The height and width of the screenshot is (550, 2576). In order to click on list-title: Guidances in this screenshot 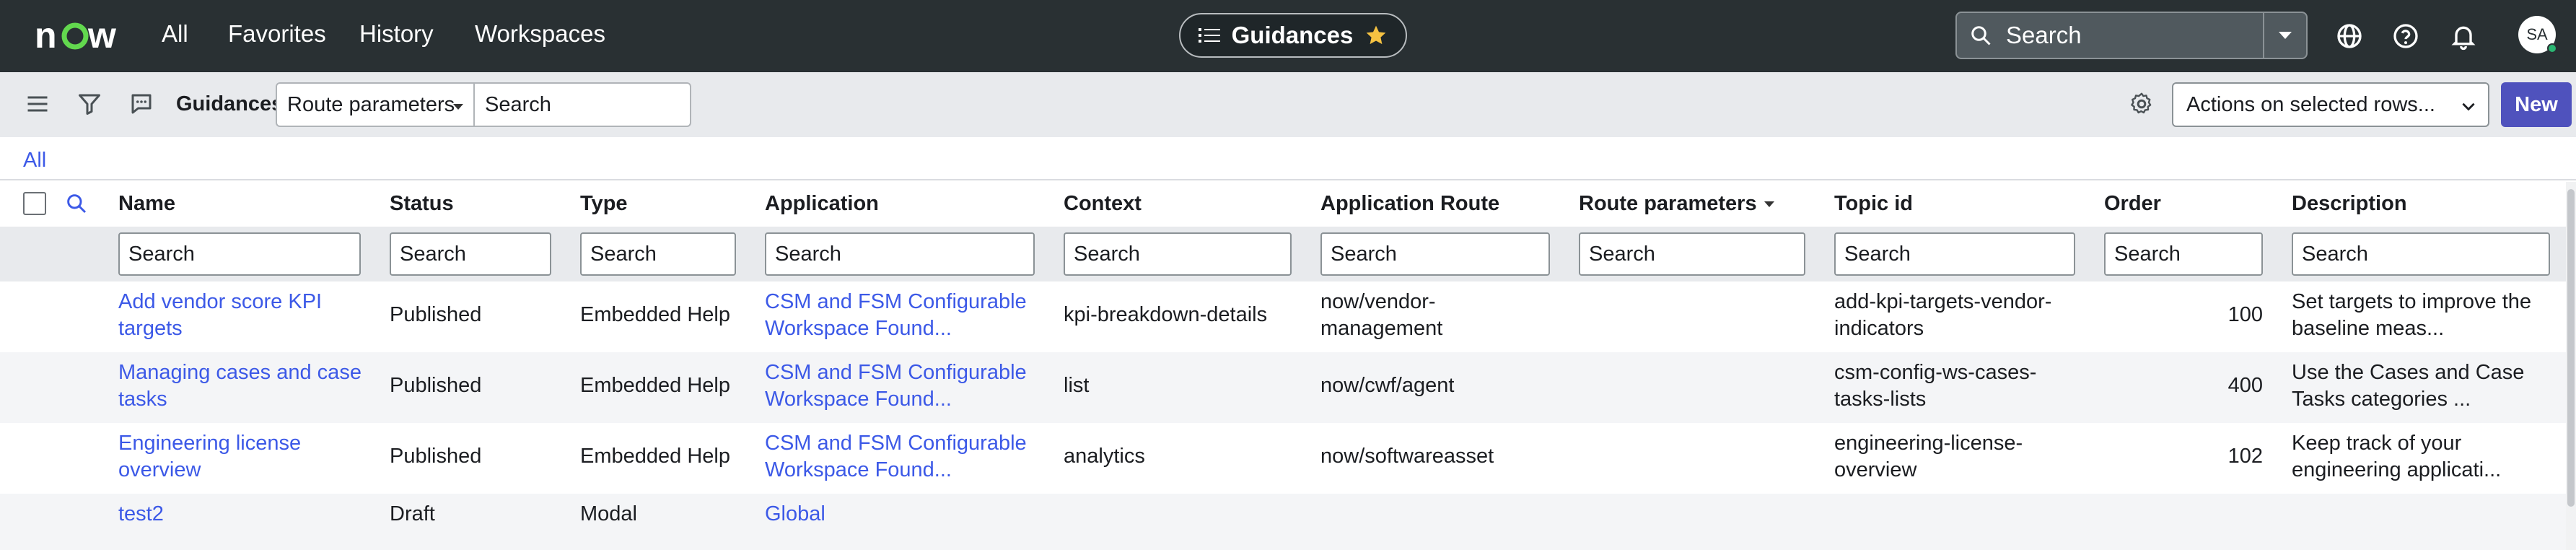, I will do `click(230, 103)`.